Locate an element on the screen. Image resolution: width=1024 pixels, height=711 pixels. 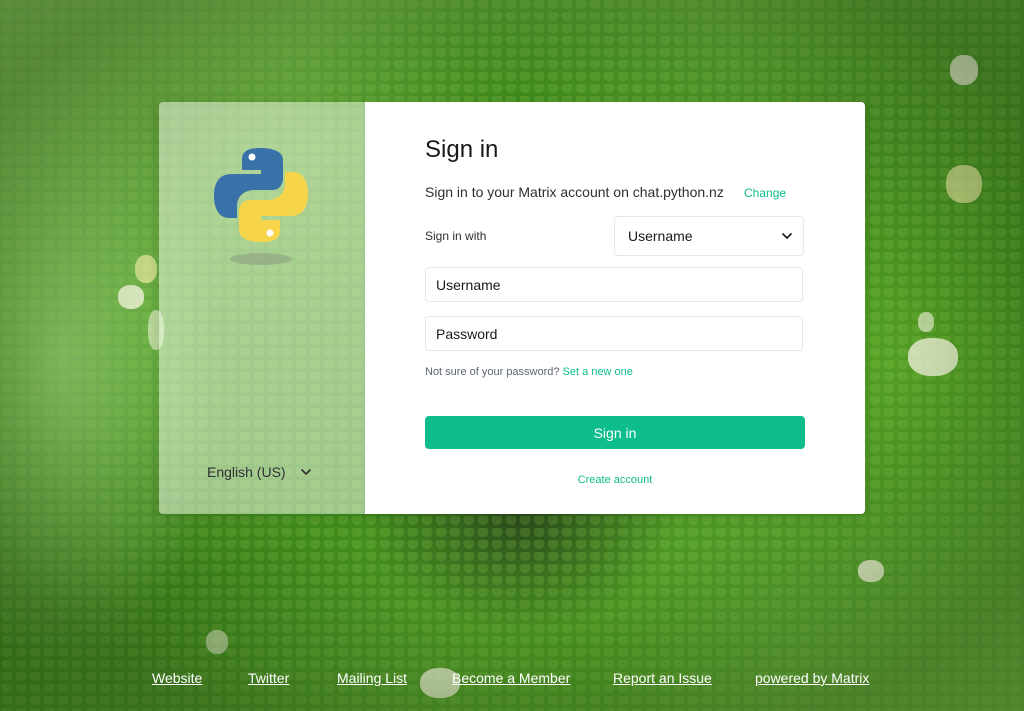
sign-in-button: Sign in is located at coordinates (615, 432).